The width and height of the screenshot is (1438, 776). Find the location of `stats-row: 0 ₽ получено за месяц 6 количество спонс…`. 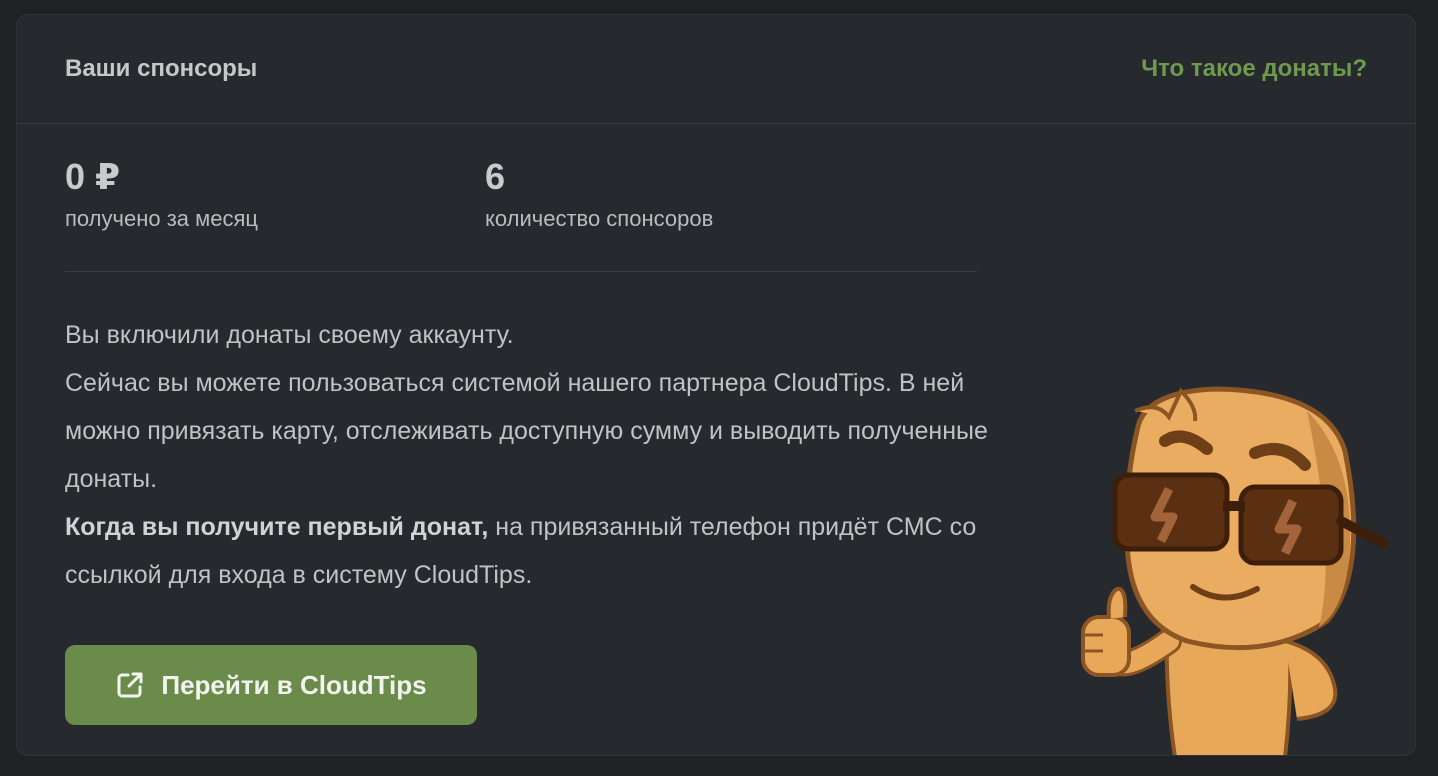

stats-row: 0 ₽ получено за месяц 6 количество спонс… is located at coordinates (521, 213).